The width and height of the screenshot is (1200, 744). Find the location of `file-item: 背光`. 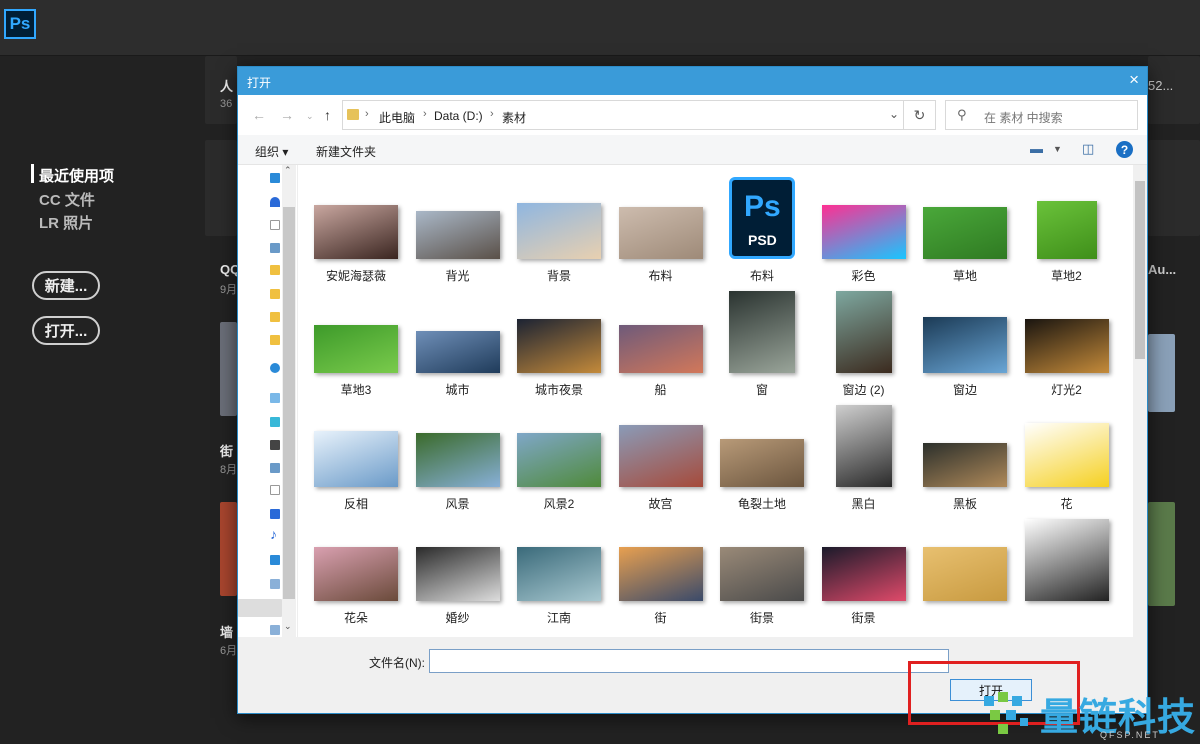

file-item: 背光 is located at coordinates (458, 227).